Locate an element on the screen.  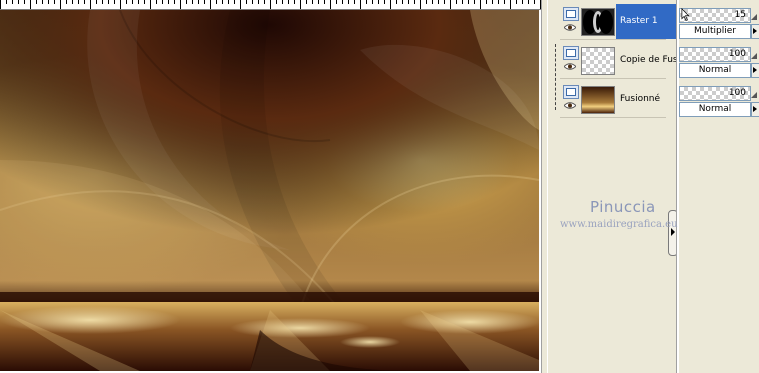
horizontal-ruler is located at coordinates (270, 5).